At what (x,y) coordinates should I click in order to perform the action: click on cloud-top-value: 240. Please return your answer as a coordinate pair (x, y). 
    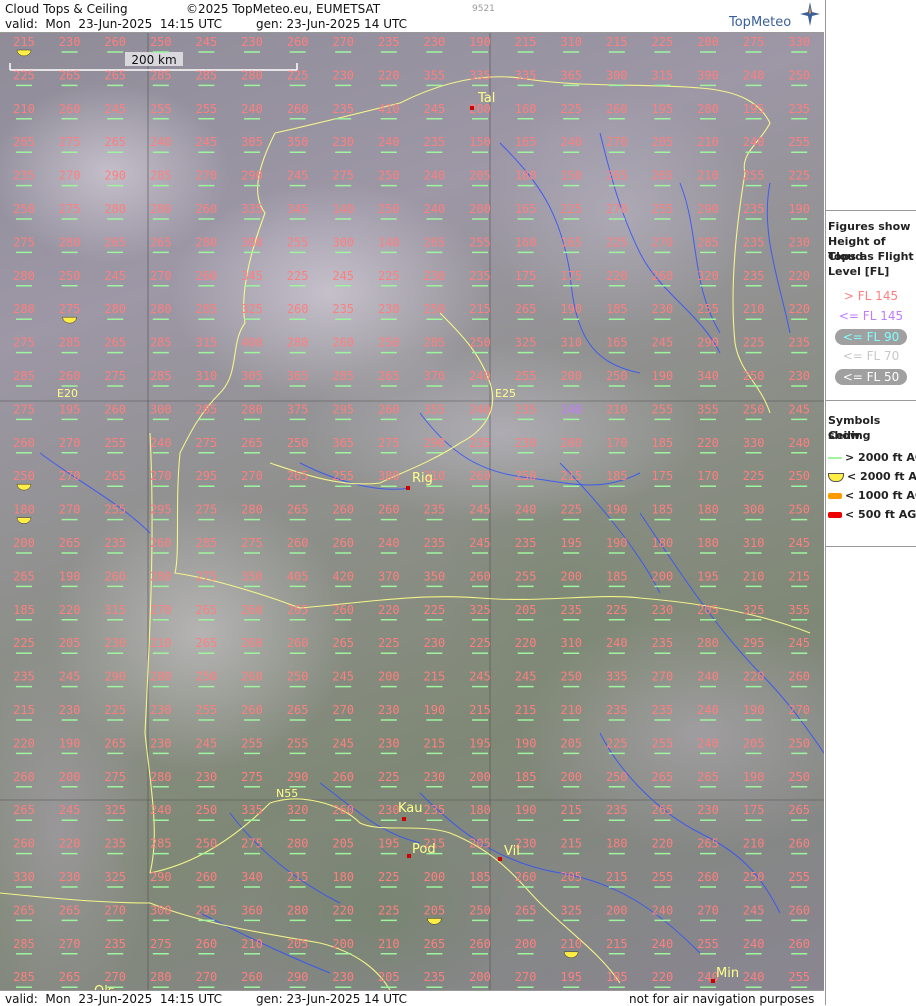
    Looking at the image, I should click on (389, 543).